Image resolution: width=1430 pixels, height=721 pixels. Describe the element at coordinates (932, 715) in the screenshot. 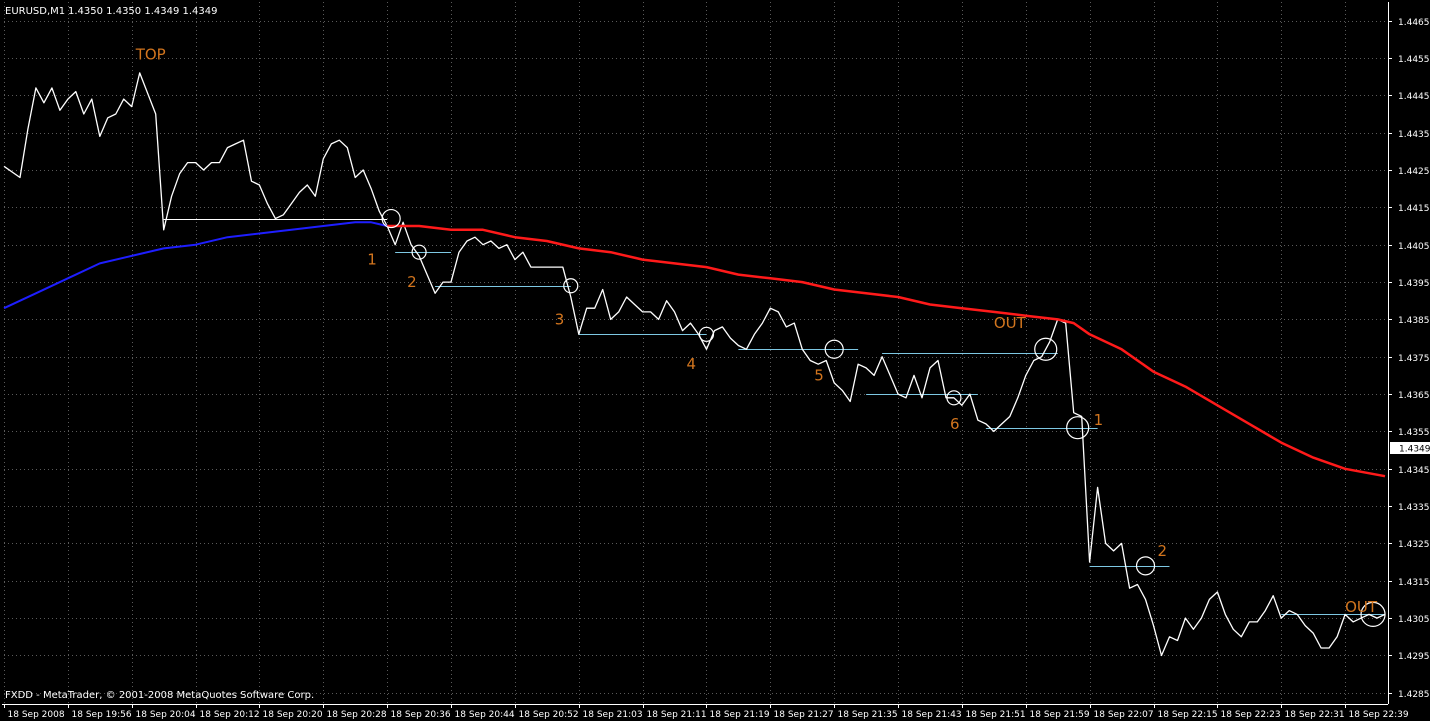

I see `time-tick-label: 18 Sep 21:43` at that location.